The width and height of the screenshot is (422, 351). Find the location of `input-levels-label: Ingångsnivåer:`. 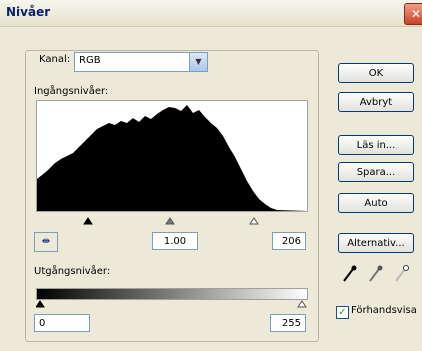

input-levels-label: Ingångsnivåer: is located at coordinates (71, 91).